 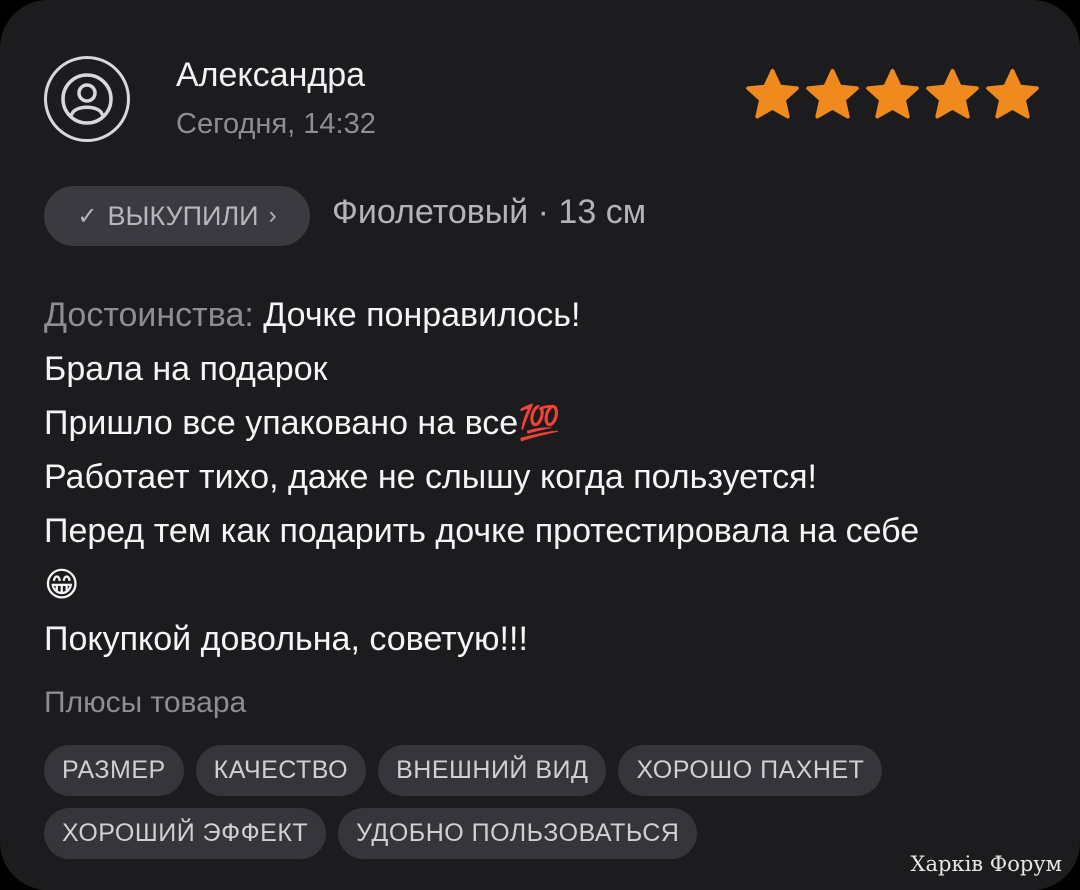 What do you see at coordinates (154, 315) in the screenshot?
I see `advantages-label: Достоинства:` at bounding box center [154, 315].